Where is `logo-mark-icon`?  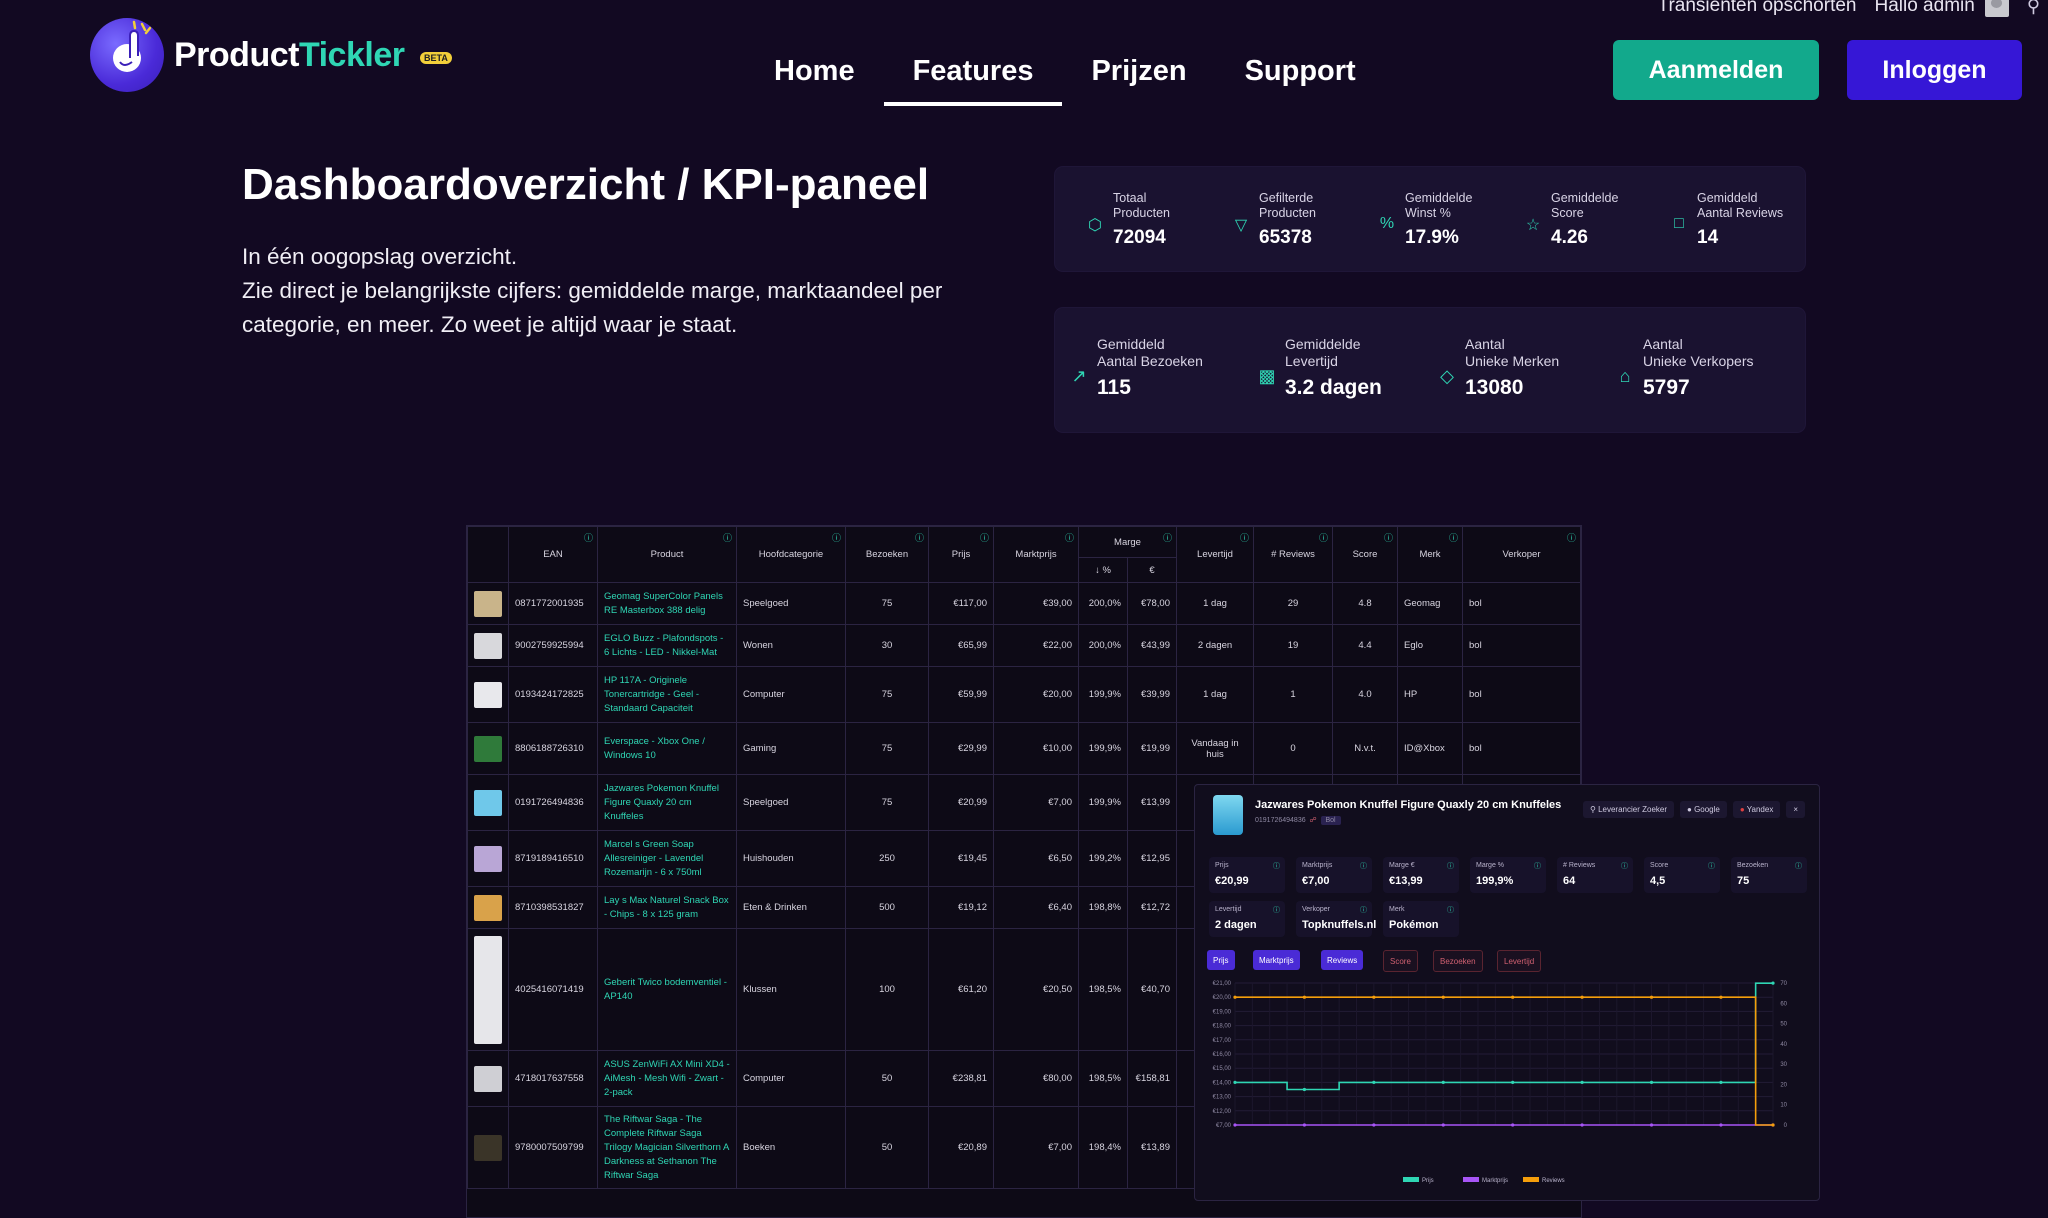 logo-mark-icon is located at coordinates (127, 55).